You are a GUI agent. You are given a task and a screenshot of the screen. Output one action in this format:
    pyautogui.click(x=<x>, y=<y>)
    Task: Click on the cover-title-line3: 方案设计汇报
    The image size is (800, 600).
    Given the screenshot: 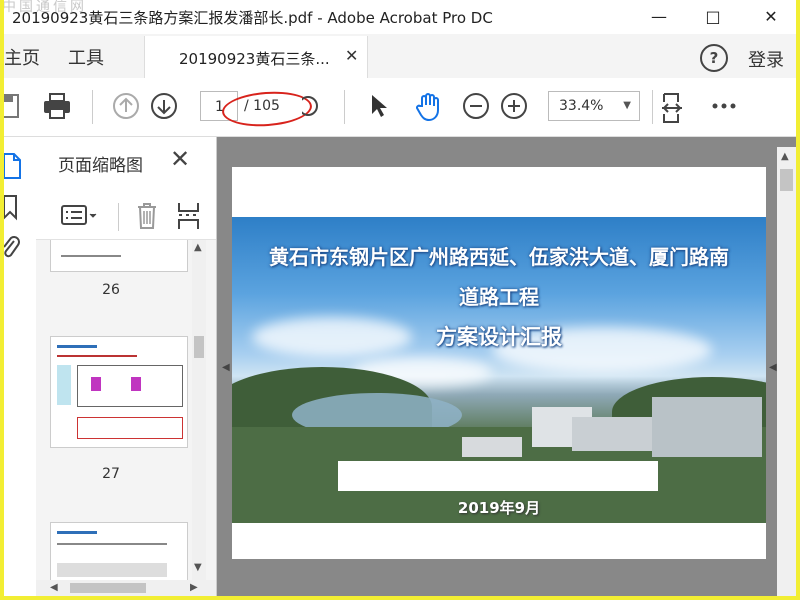 What is the action you would take?
    pyautogui.click(x=499, y=337)
    